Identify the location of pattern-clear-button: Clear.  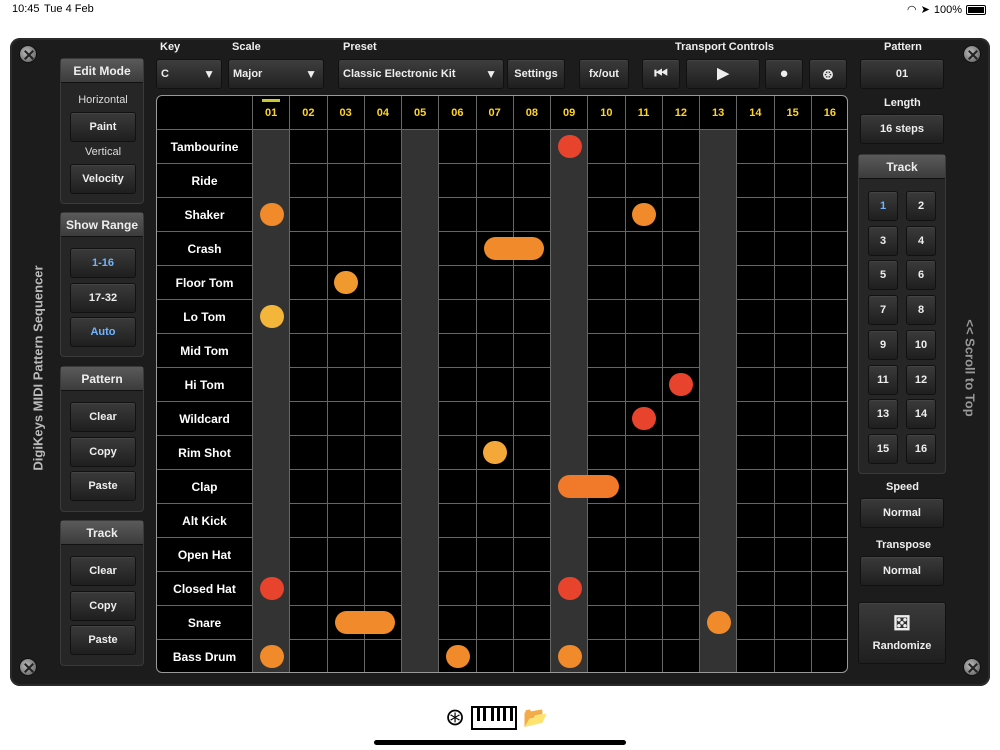
(103, 417).